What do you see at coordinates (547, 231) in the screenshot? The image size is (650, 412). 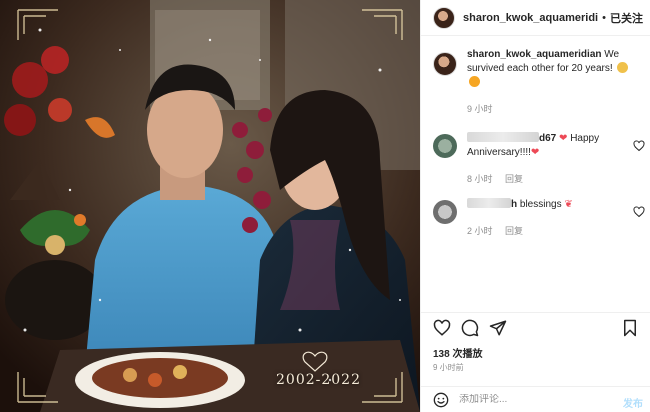 I see `comment-meta: 2 小时 回复` at bounding box center [547, 231].